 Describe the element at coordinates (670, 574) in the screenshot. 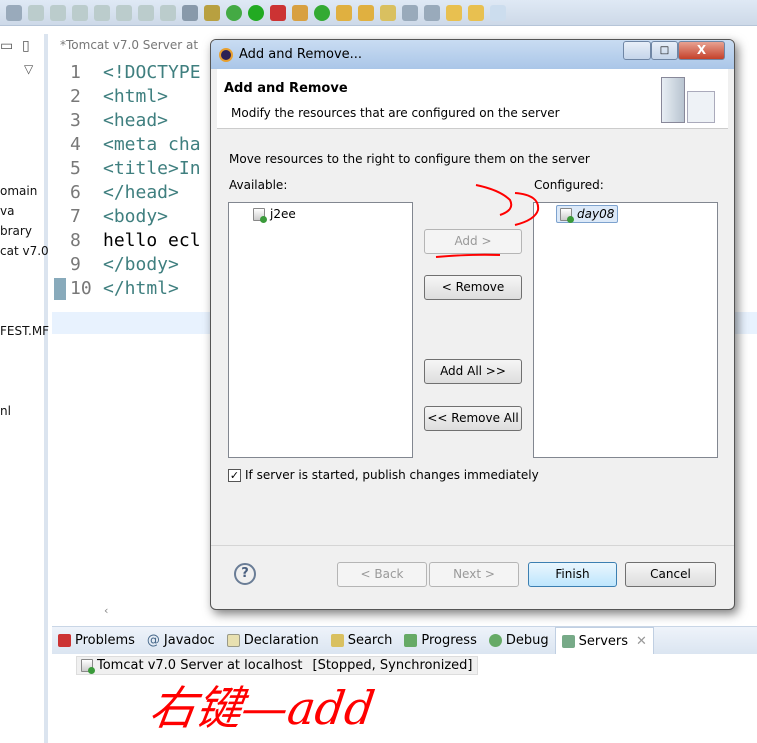

I see `cancel-button: Cancel` at that location.